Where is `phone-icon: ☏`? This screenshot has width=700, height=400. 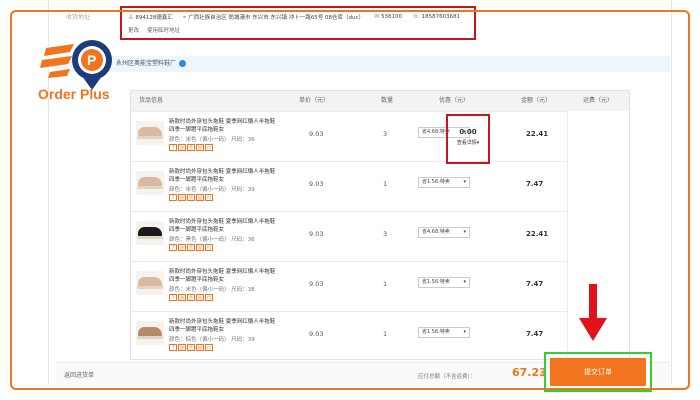
phone-icon: ☏ is located at coordinates (416, 16).